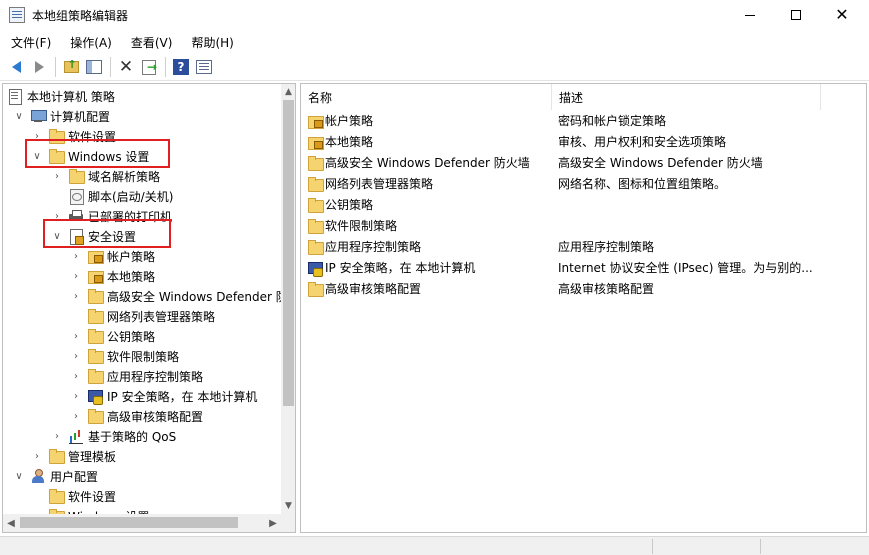 This screenshot has width=869, height=555. Describe the element at coordinates (95, 276) in the screenshot. I see `lockfolder-icon` at that location.